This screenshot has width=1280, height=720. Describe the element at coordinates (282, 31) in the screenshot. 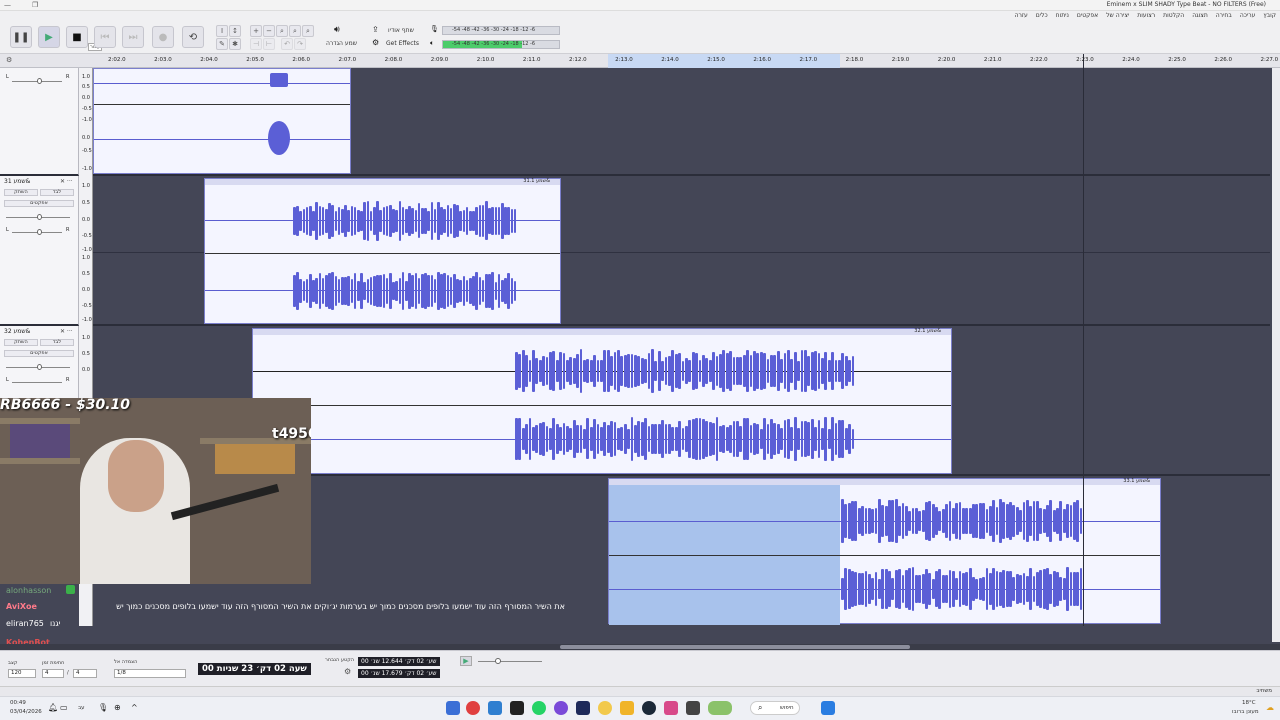

I see `fit-selection-button: ⌕` at that location.